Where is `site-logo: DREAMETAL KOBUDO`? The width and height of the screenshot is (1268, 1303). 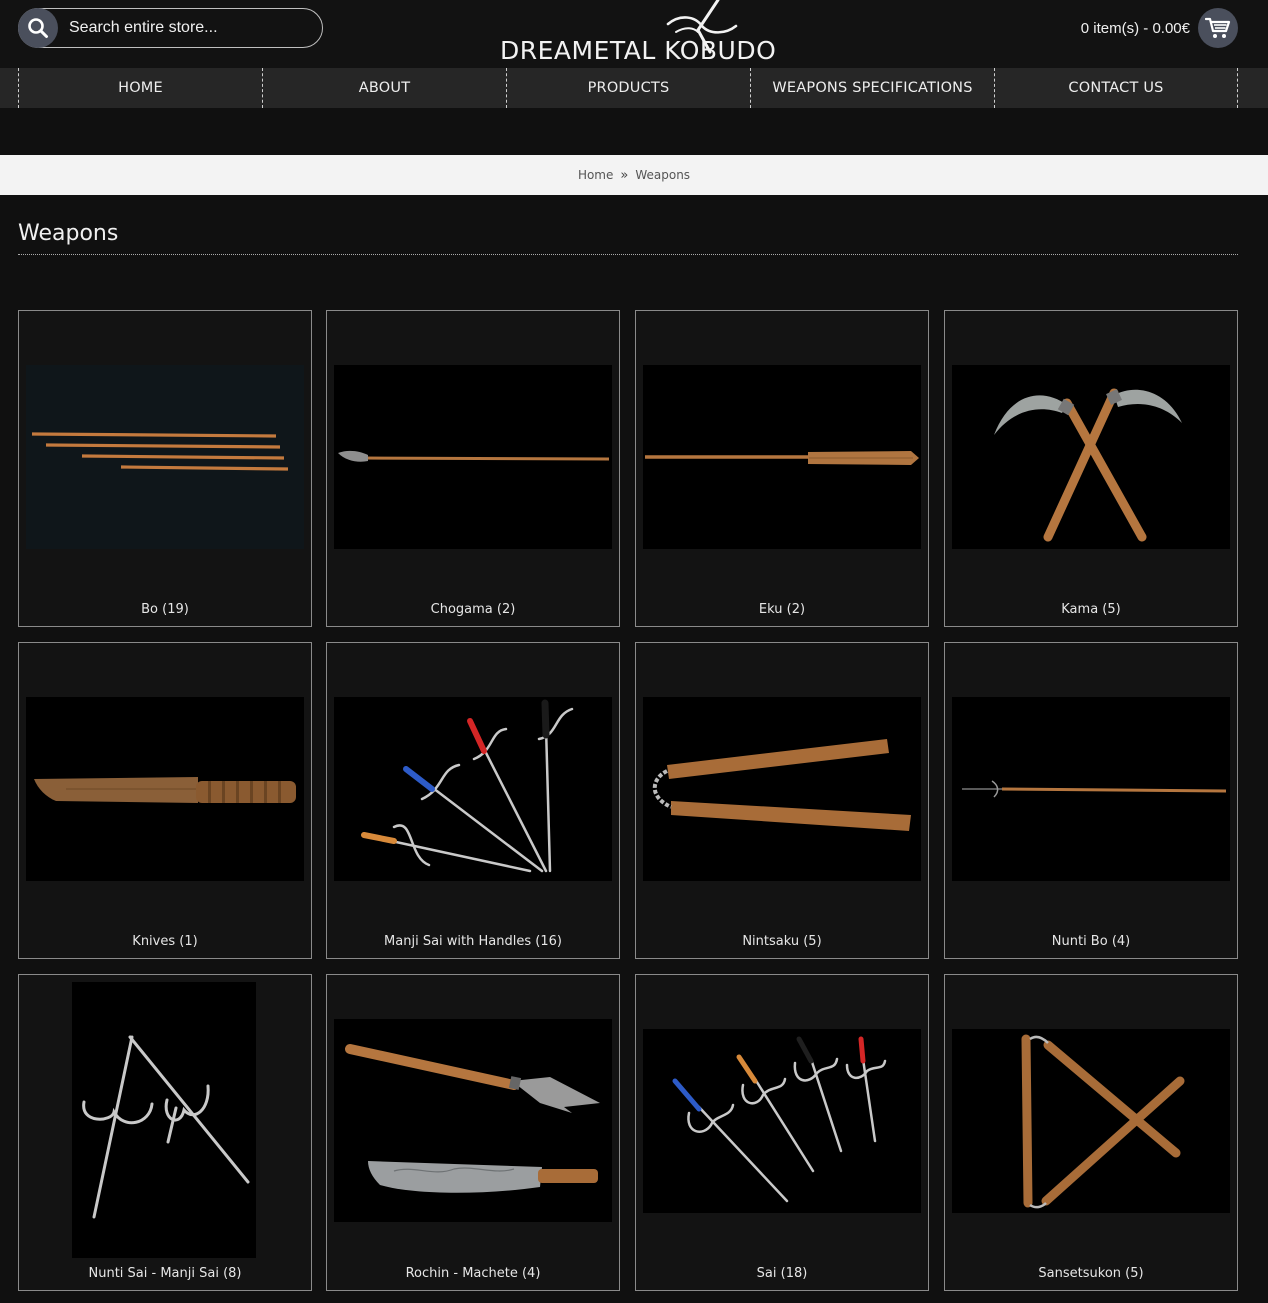
site-logo: DREAMETAL KOBUDO is located at coordinates (633, 34).